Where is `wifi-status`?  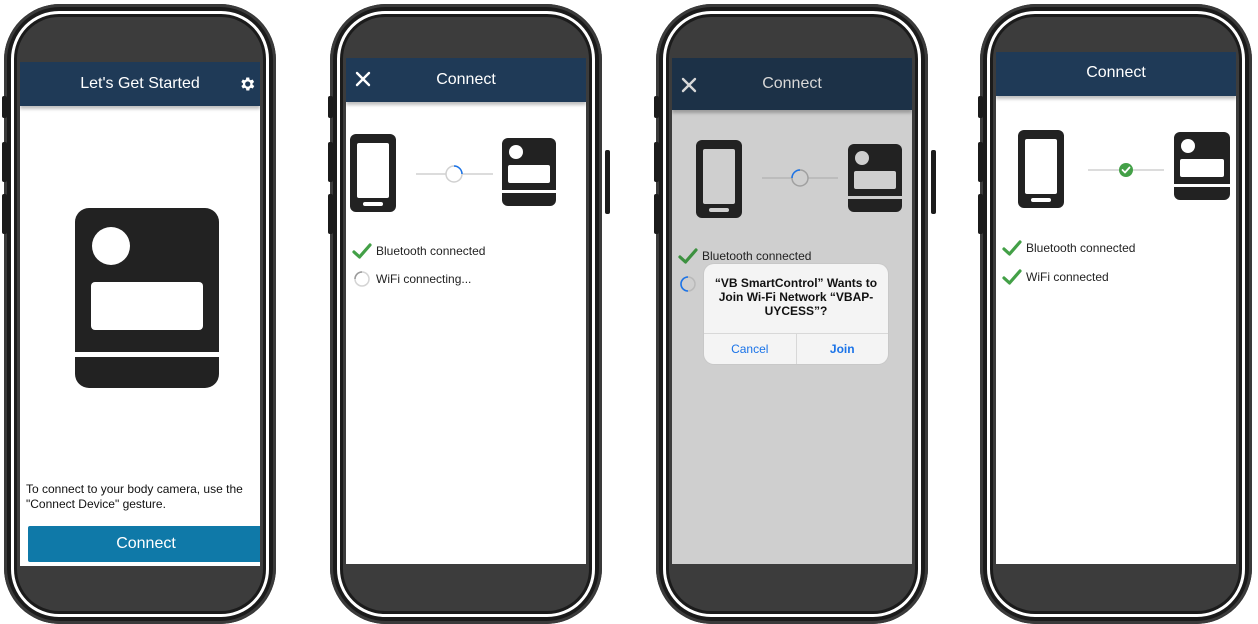 wifi-status is located at coordinates (690, 284).